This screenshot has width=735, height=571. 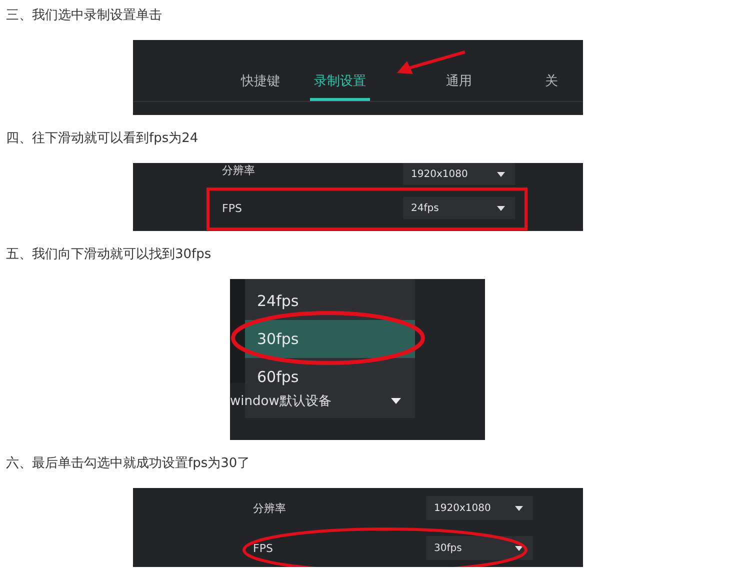 I want to click on tab: 快捷键, so click(x=260, y=84).